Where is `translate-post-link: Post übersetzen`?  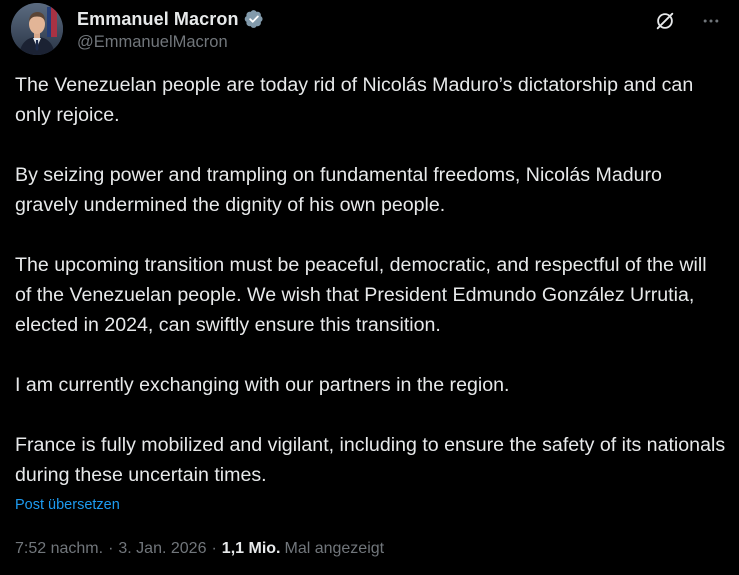 translate-post-link: Post übersetzen is located at coordinates (67, 505).